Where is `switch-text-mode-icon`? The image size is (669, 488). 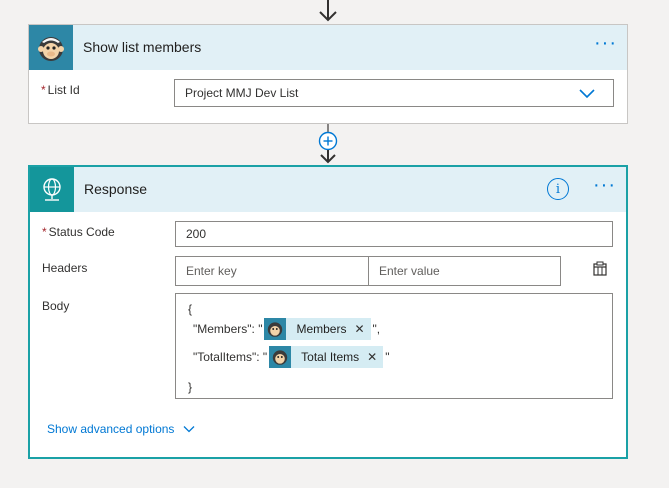
switch-text-mode-icon is located at coordinates (600, 269).